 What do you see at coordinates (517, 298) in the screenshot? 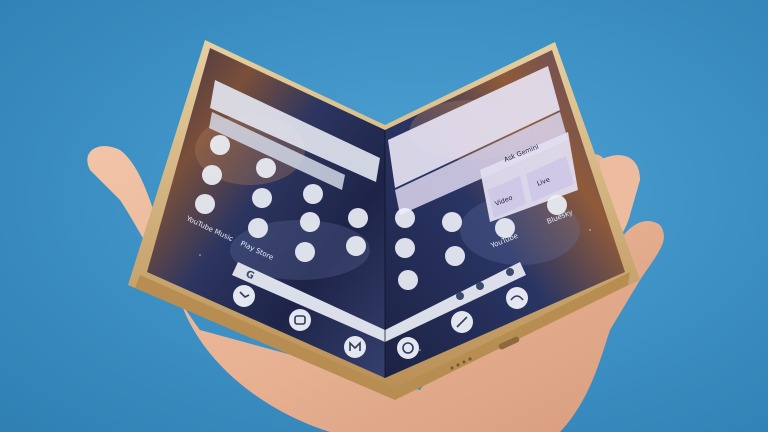
I see `bluesky-icon` at bounding box center [517, 298].